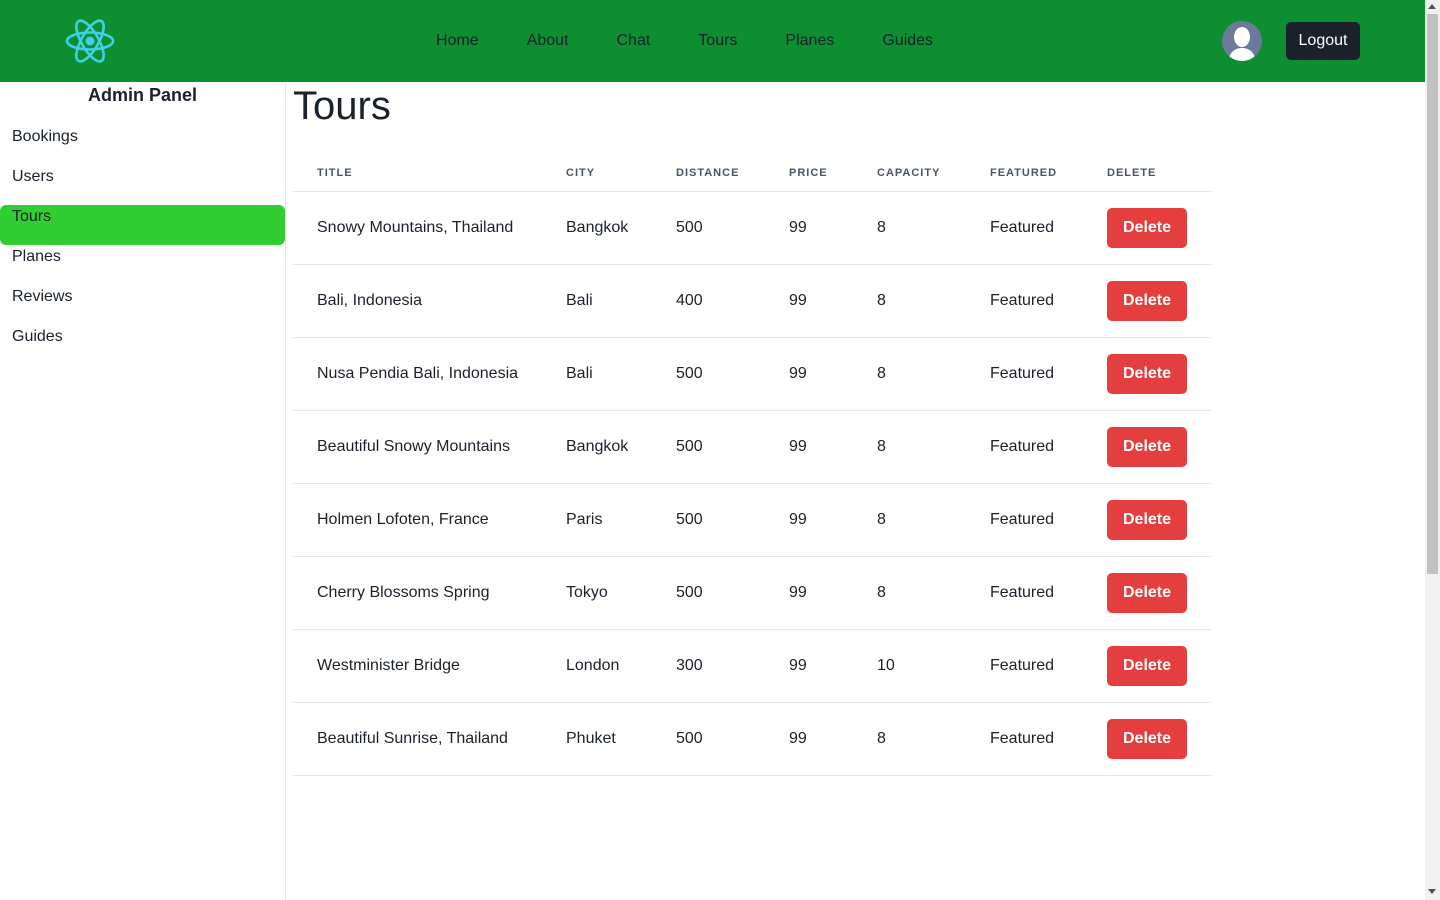  I want to click on user-avatar-icon, so click(1242, 41).